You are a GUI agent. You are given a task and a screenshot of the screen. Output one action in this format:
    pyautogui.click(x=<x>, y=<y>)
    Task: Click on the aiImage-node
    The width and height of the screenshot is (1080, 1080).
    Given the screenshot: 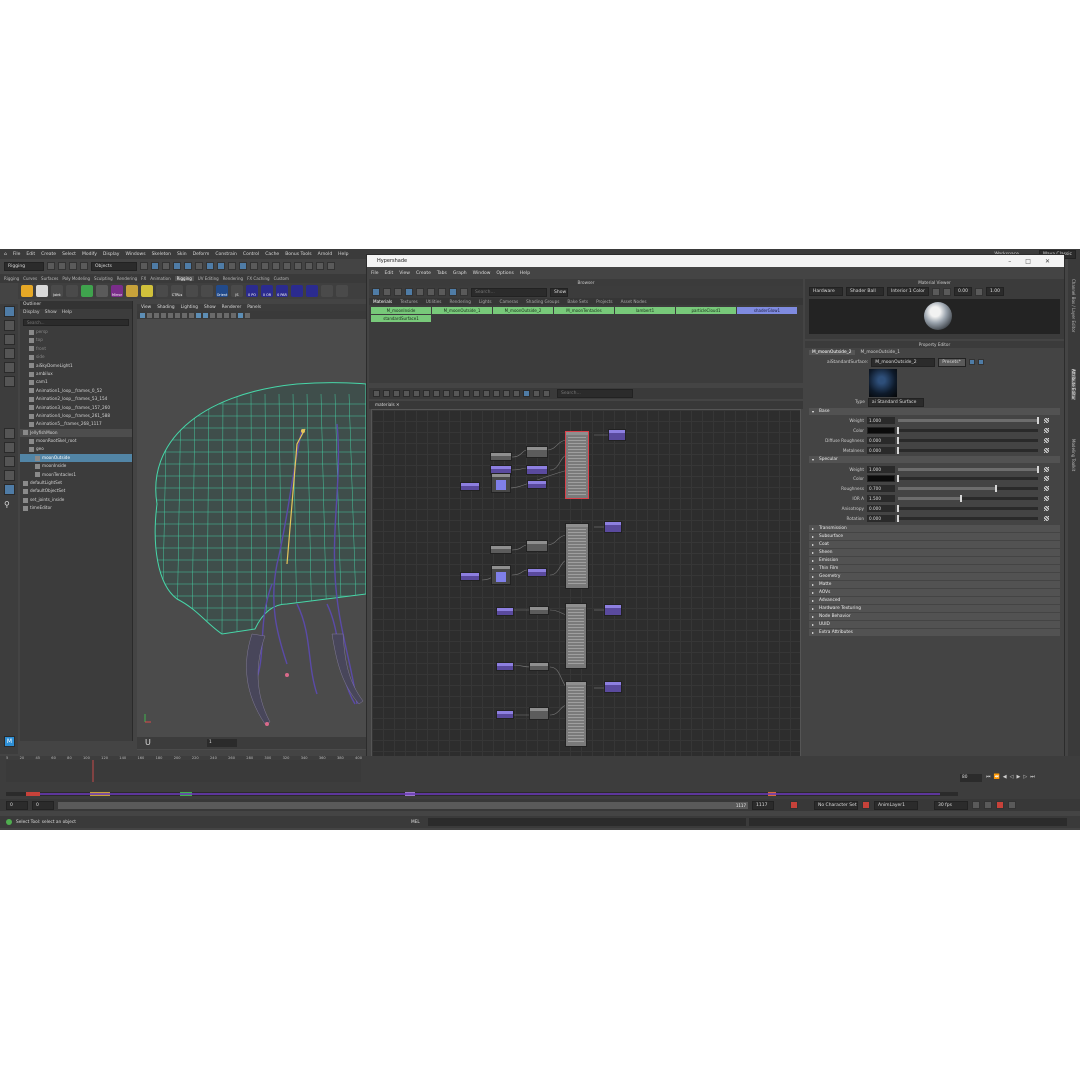 What is the action you would take?
    pyautogui.click(x=470, y=576)
    